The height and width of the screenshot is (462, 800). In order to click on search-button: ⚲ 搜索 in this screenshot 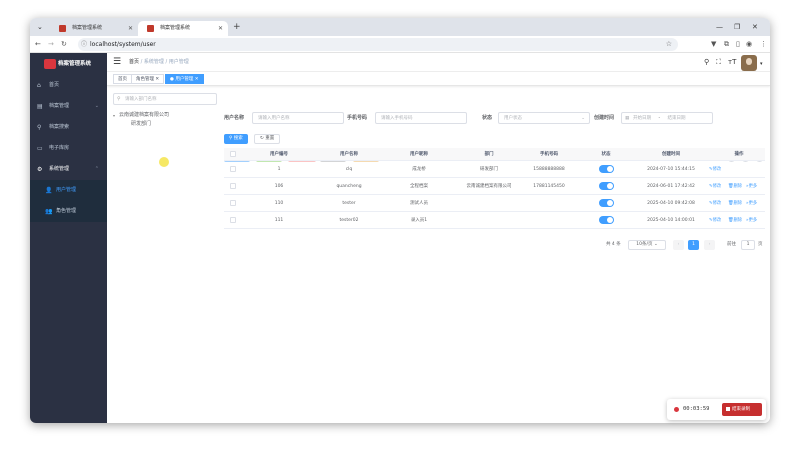, I will do `click(236, 139)`.